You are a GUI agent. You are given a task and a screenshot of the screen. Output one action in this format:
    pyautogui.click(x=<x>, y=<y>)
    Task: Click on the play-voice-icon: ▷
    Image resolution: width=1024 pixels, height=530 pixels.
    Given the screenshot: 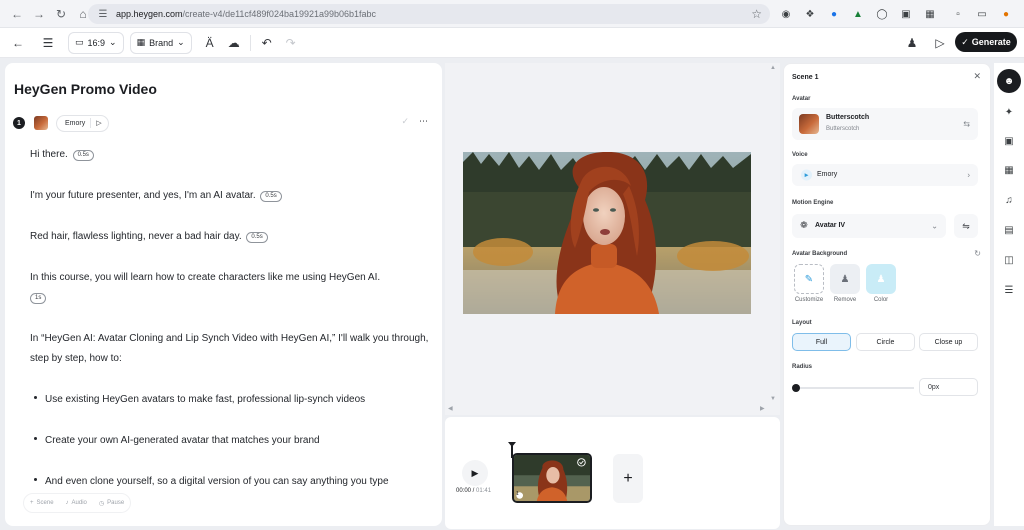 What is the action you would take?
    pyautogui.click(x=98, y=123)
    